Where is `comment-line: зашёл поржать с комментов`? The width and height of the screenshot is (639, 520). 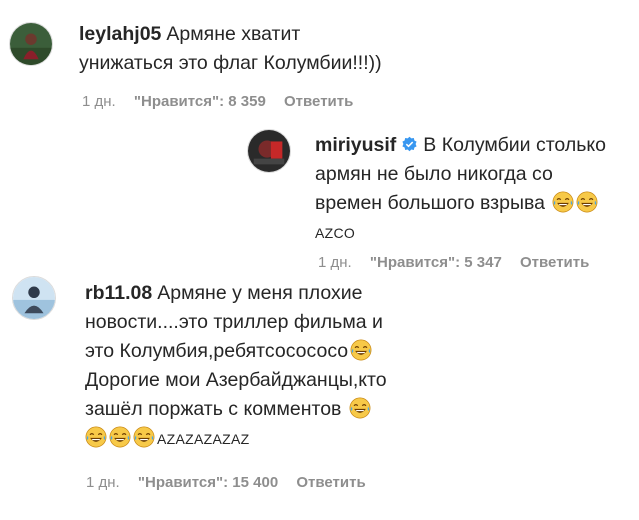
comment-line: зашёл поржать с комментов is located at coordinates (213, 409).